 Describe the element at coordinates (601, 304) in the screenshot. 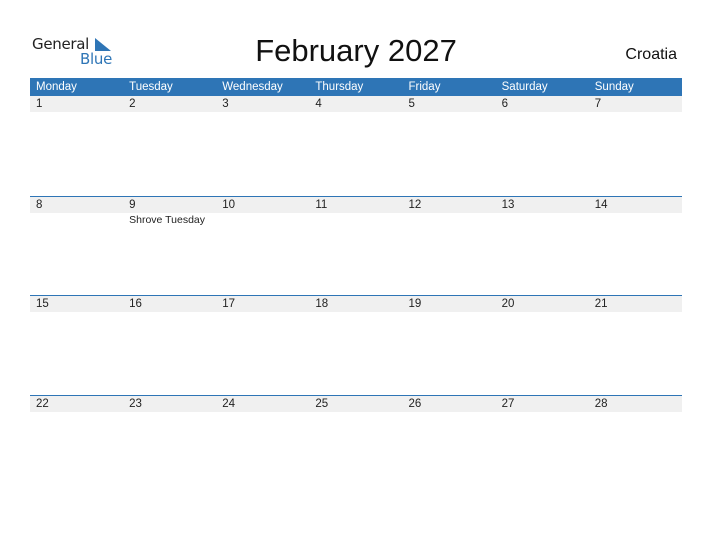

I see `day-number: 21` at that location.